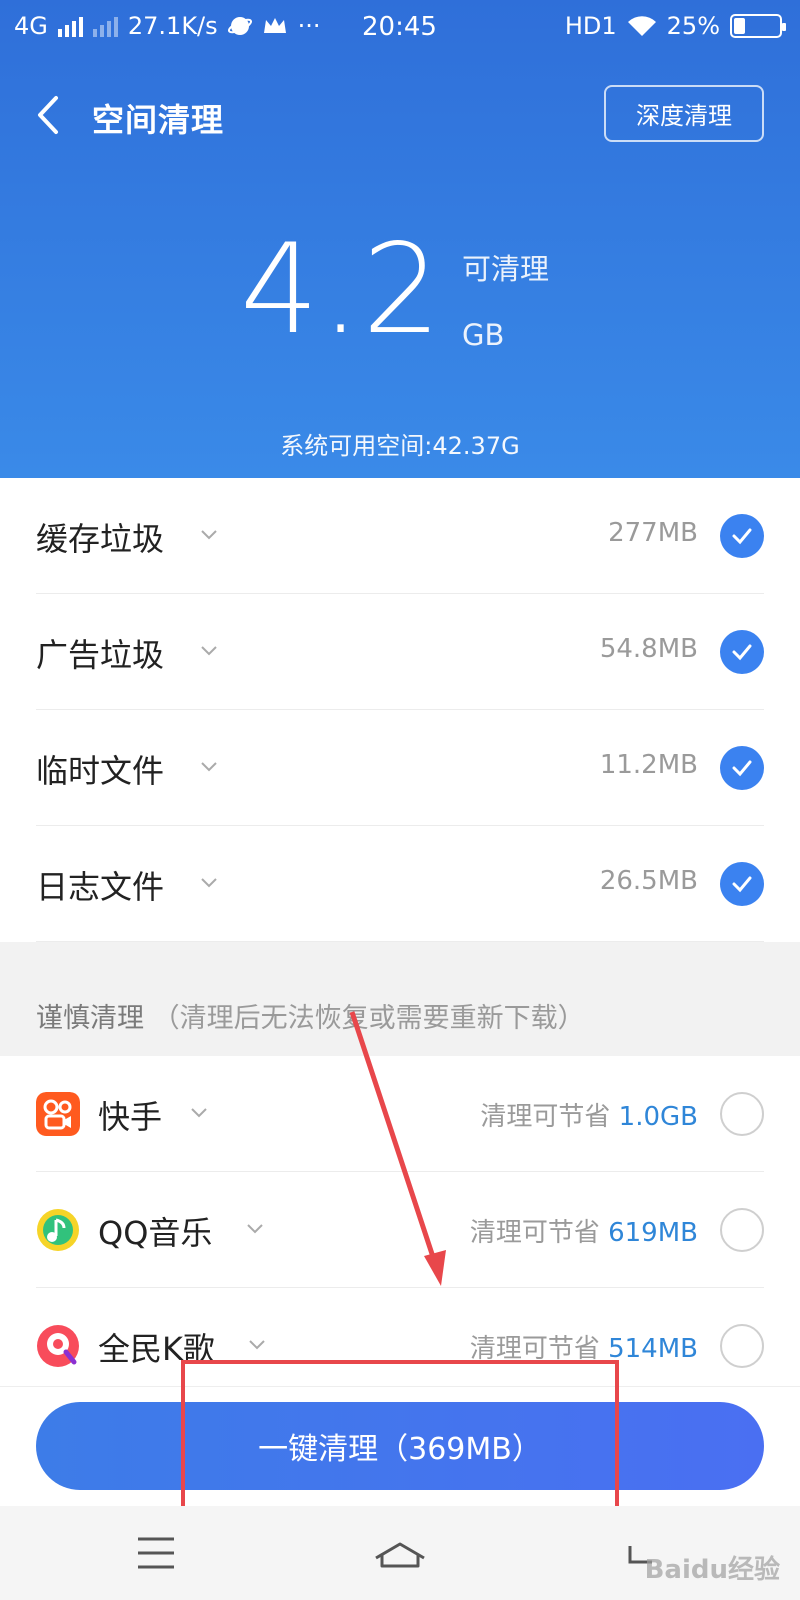 This screenshot has width=800, height=1600. I want to click on signal-icon, so click(70, 26).